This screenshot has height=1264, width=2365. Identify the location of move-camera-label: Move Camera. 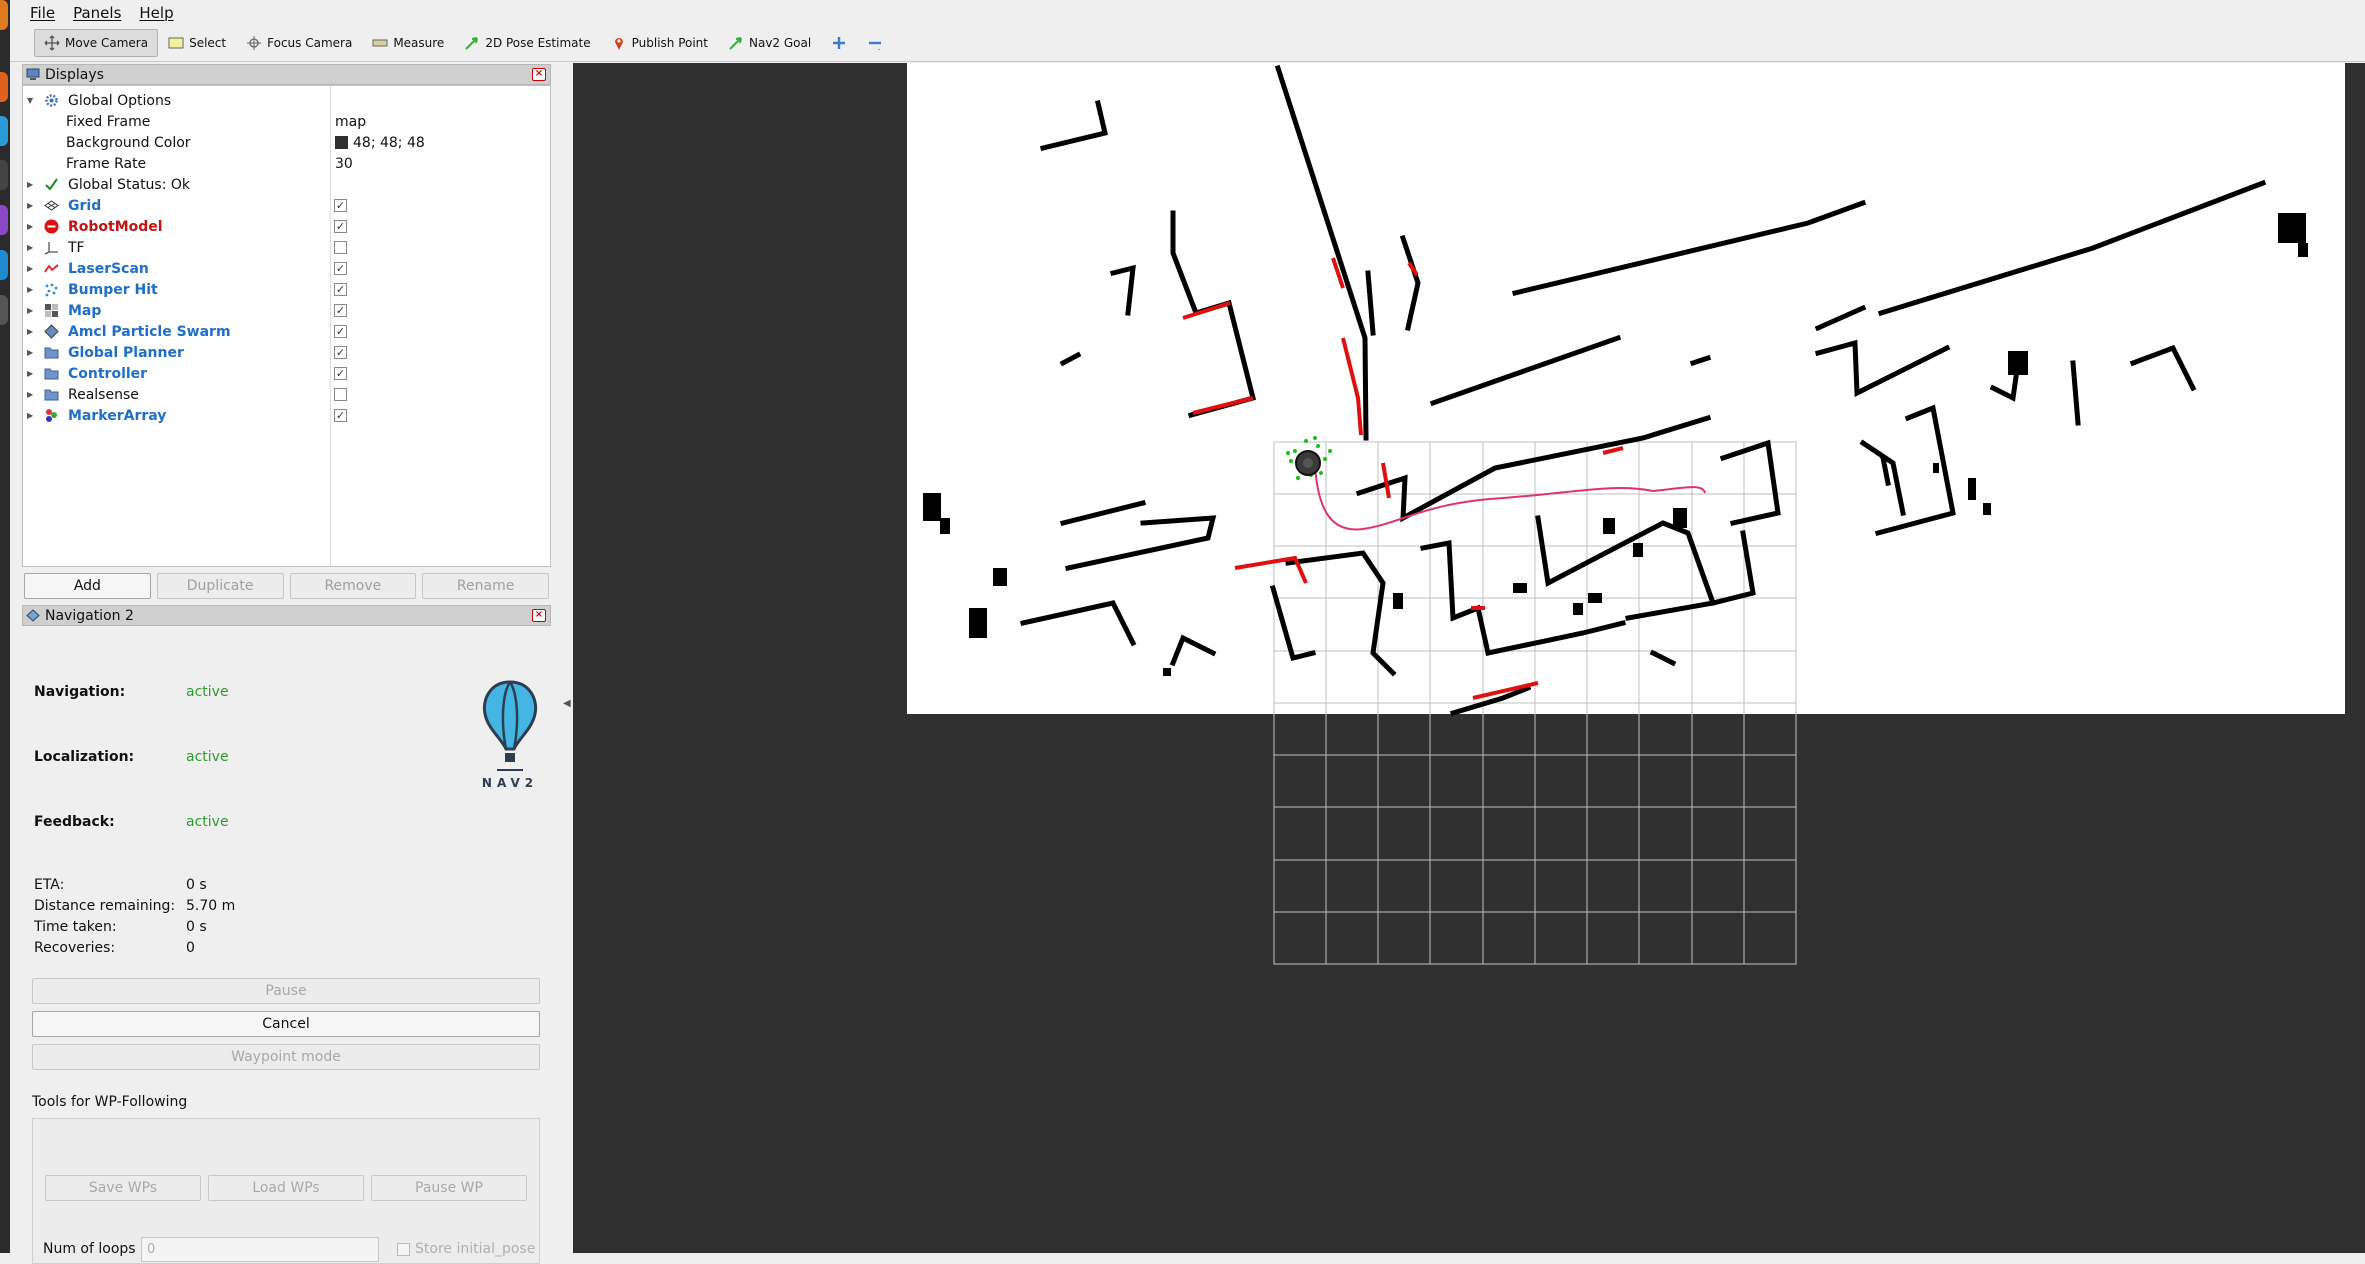
(107, 43).